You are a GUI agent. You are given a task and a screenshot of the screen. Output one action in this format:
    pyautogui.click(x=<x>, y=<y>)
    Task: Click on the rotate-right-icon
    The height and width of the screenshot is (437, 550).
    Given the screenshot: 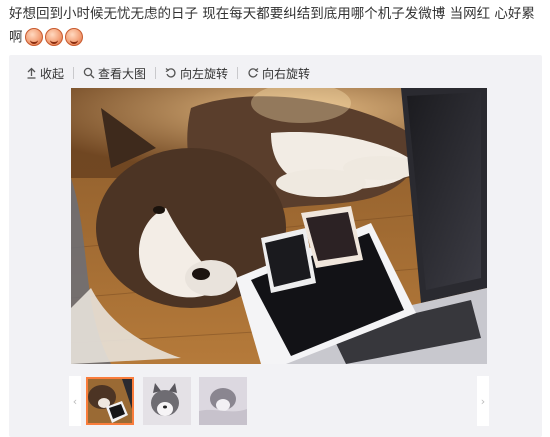 What is the action you would take?
    pyautogui.click(x=253, y=73)
    